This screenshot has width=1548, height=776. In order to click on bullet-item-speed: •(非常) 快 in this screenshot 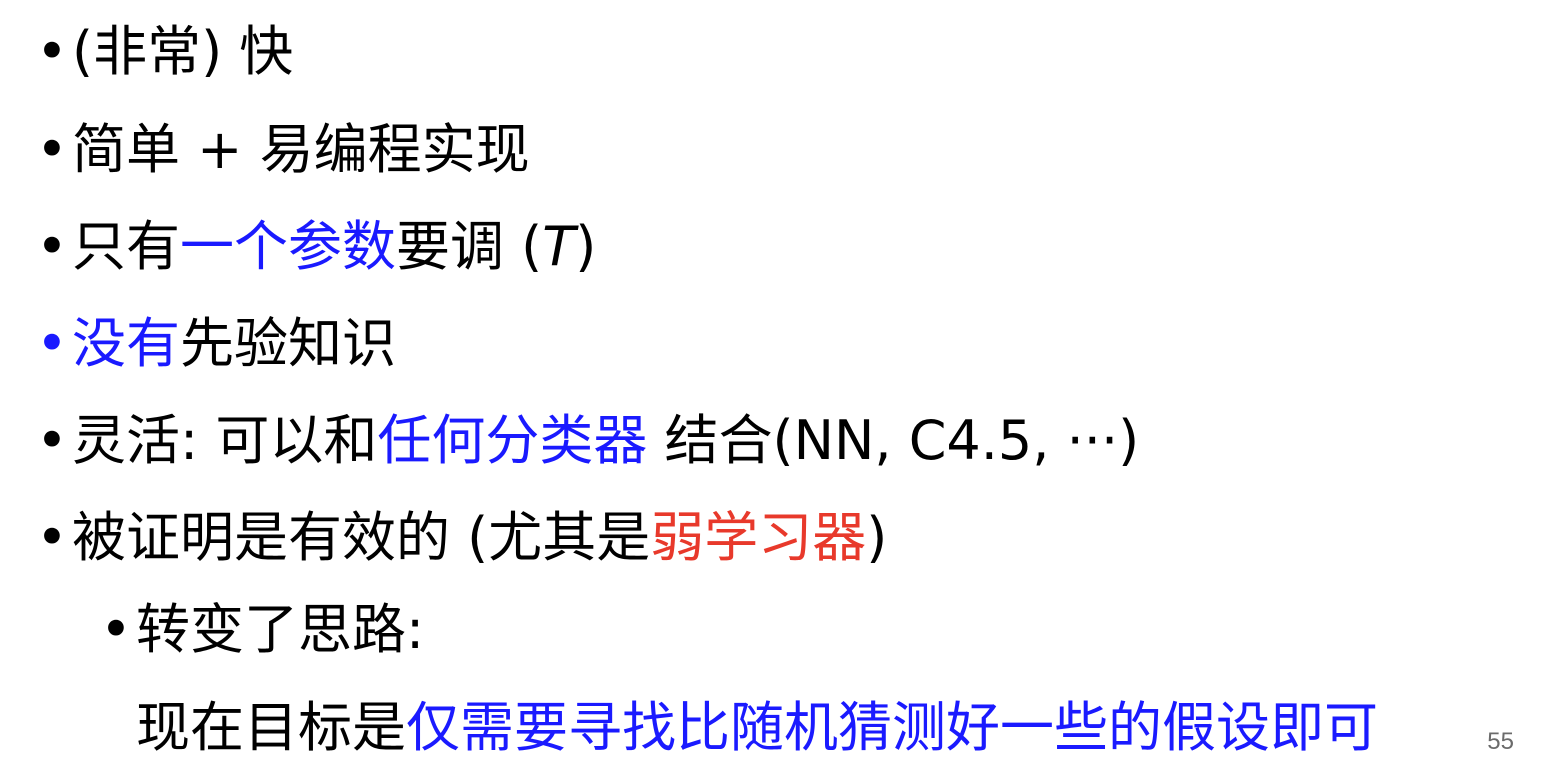, I will do `click(164, 52)`.